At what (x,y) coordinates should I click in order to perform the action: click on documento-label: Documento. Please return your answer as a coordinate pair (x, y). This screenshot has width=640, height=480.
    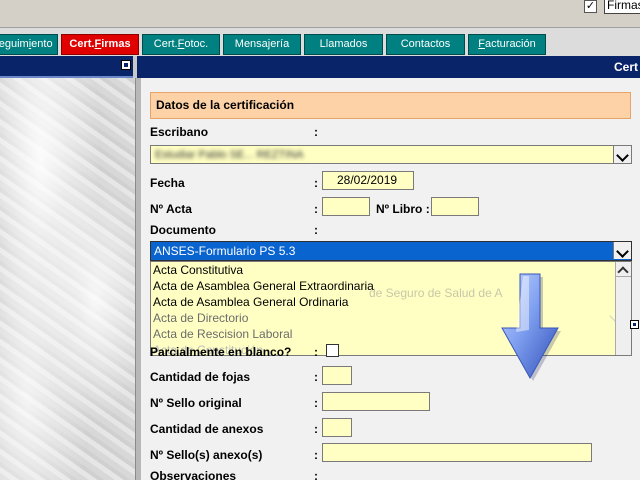
    Looking at the image, I should click on (183, 230).